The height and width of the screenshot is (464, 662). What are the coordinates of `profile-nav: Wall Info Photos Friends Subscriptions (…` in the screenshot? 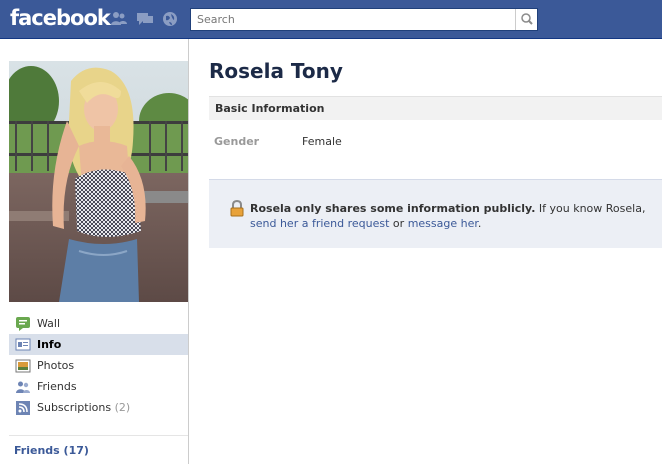 It's located at (98, 365).